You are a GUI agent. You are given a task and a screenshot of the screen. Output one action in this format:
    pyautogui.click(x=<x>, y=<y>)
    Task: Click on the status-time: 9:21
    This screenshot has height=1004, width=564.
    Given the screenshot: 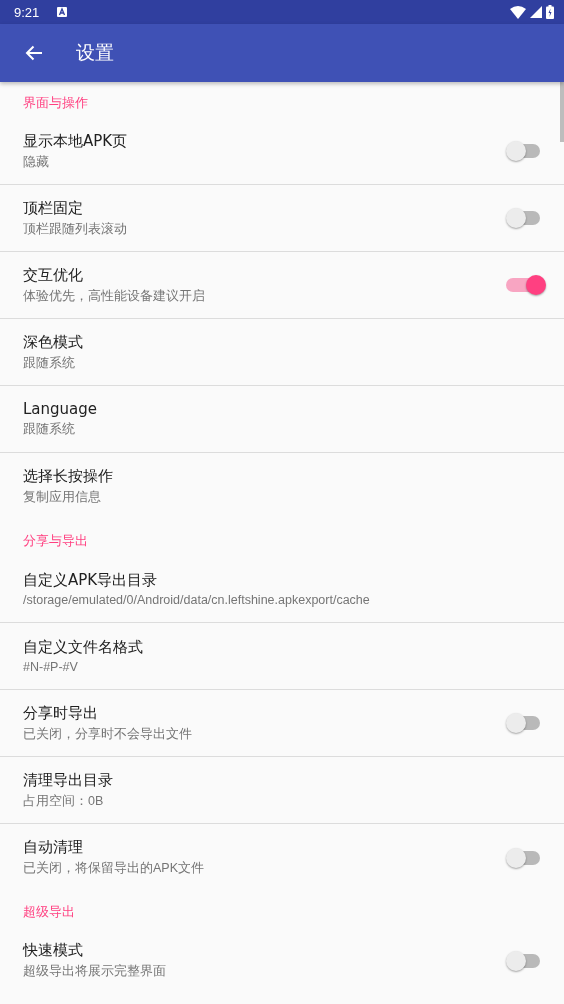 What is the action you would take?
    pyautogui.click(x=27, y=12)
    